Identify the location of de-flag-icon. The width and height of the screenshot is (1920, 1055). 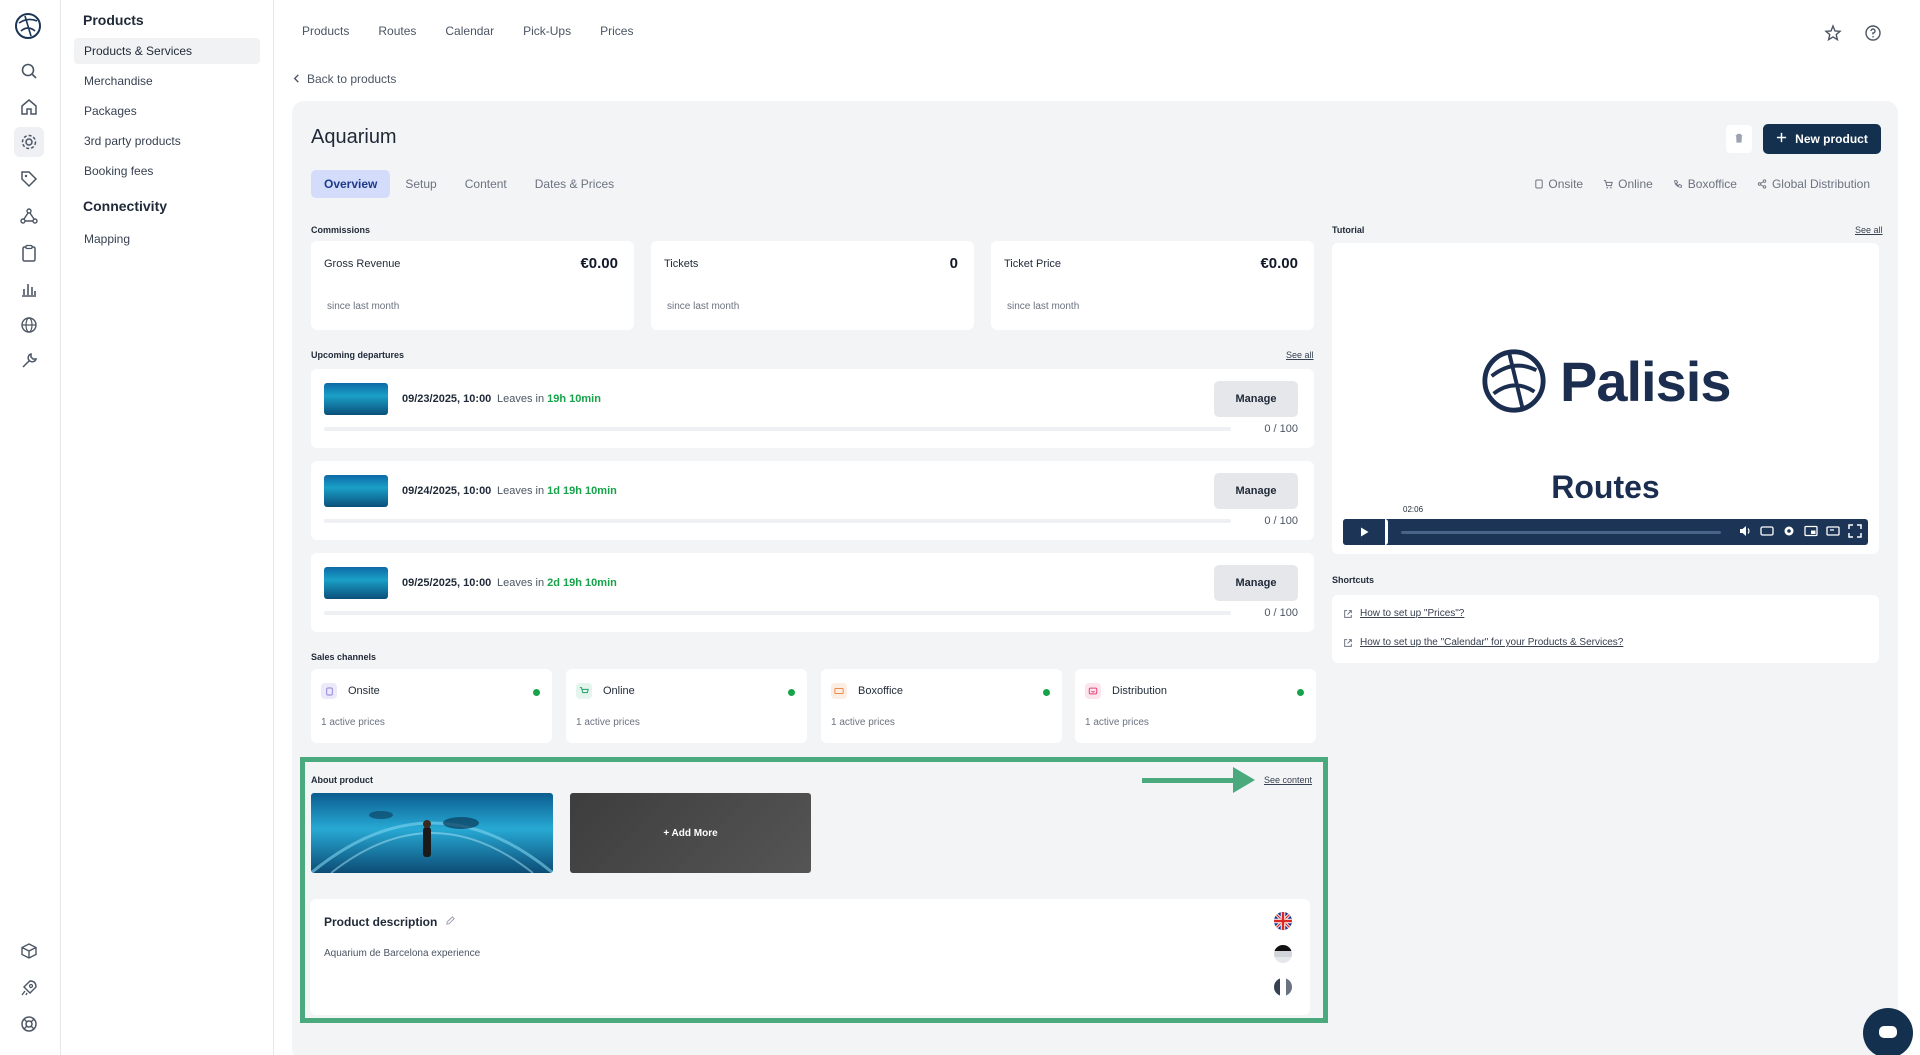
(1283, 954).